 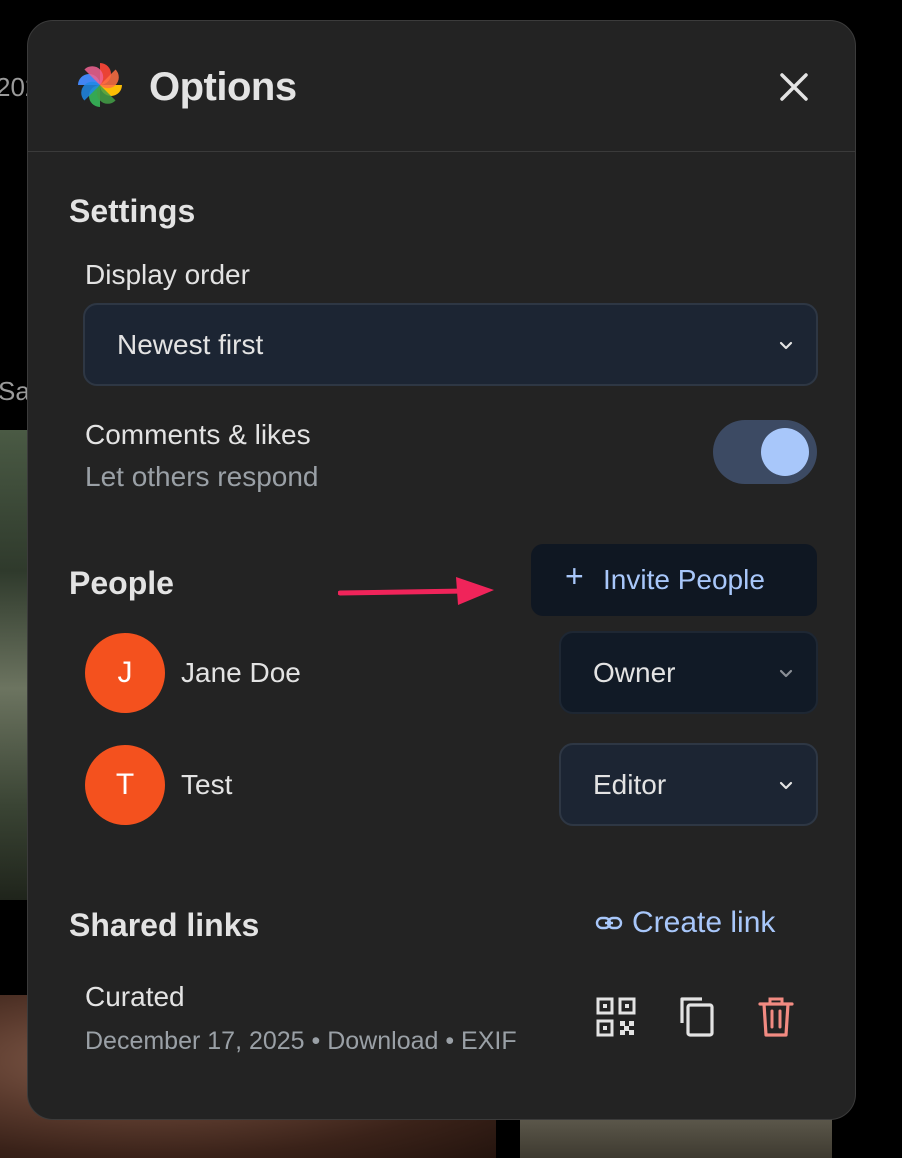 What do you see at coordinates (207, 784) in the screenshot?
I see `member-name: Test` at bounding box center [207, 784].